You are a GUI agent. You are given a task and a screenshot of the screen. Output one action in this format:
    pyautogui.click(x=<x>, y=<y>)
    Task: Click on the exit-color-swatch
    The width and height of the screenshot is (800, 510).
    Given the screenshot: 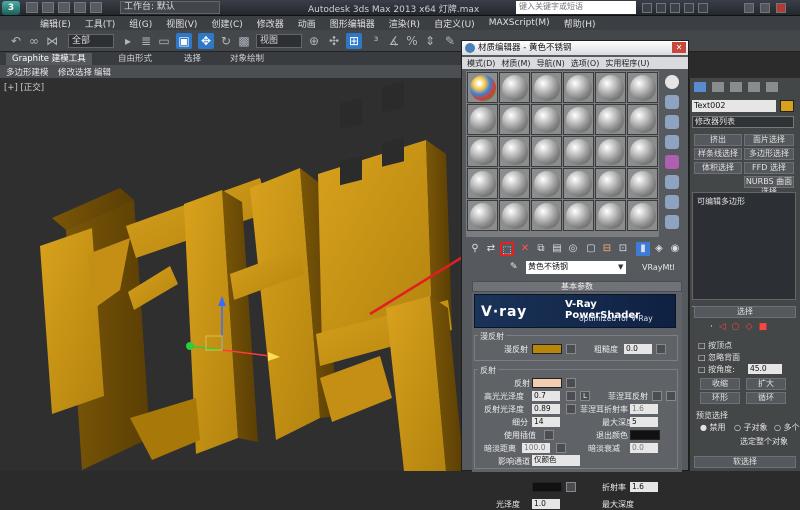 What is the action you would take?
    pyautogui.click(x=645, y=435)
    